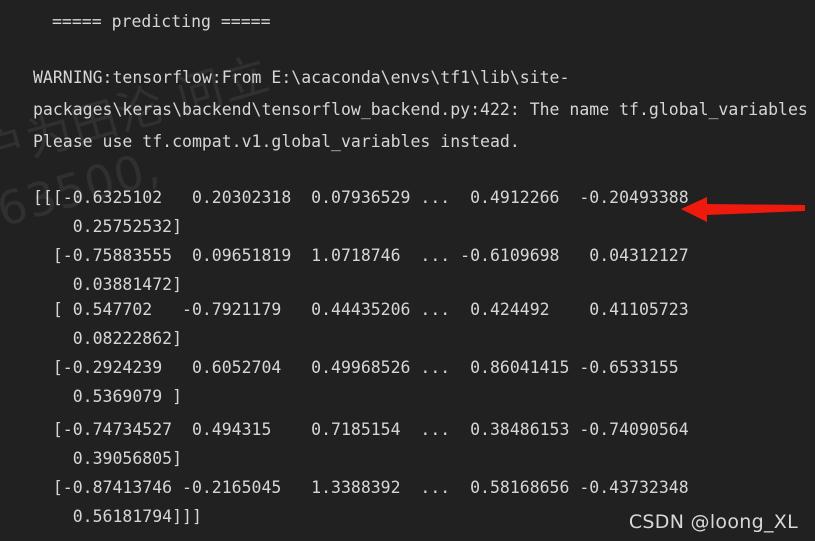 Image resolution: width=815 pixels, height=541 pixels. I want to click on console-header-line: ===== predicting =====, so click(161, 21).